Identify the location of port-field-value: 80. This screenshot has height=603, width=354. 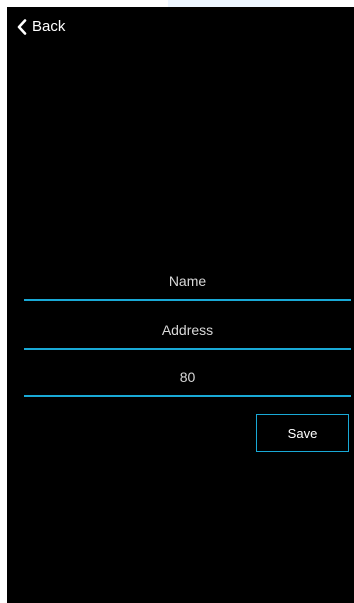
(187, 377).